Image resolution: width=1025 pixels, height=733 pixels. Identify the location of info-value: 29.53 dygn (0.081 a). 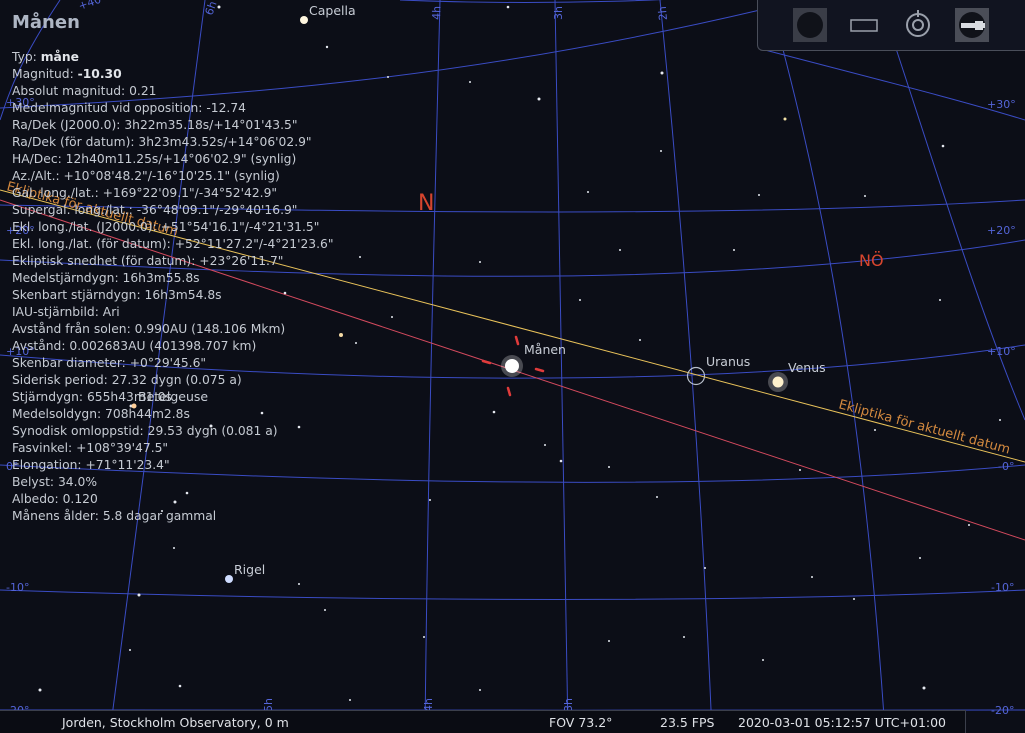
(212, 431).